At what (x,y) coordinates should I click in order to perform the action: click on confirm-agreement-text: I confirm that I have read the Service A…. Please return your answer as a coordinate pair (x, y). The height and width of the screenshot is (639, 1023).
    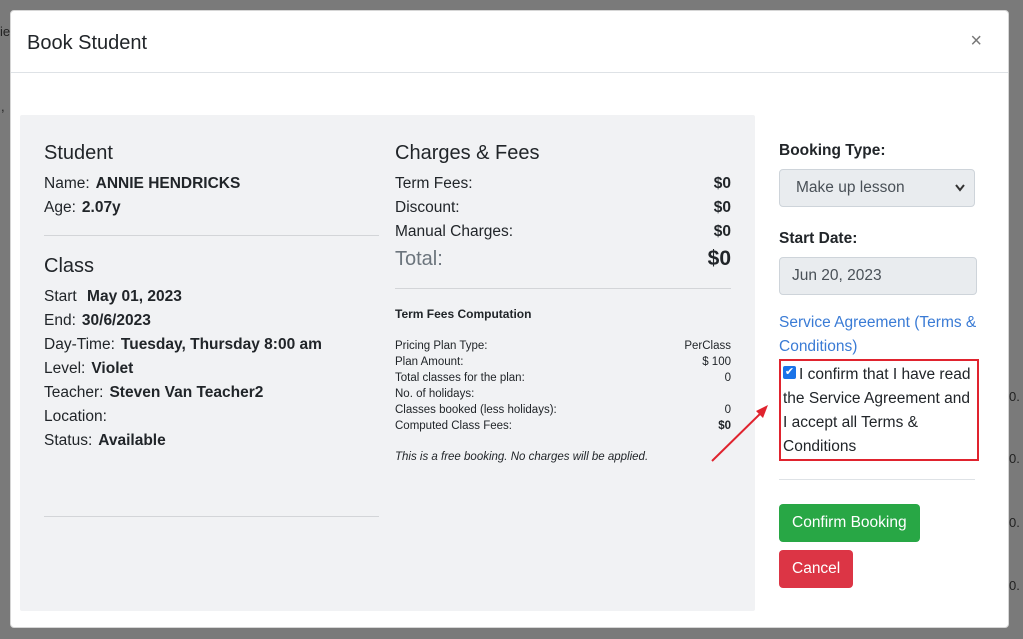
    Looking at the image, I should click on (877, 410).